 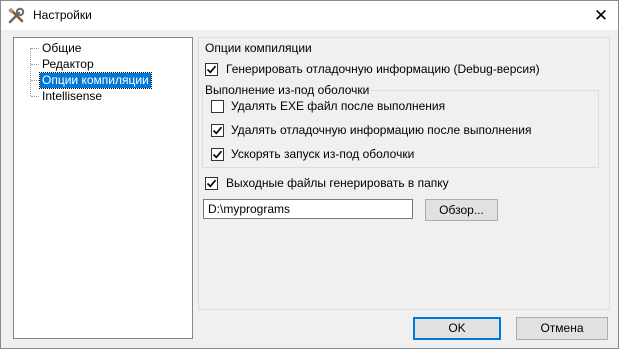 I want to click on close-button: ✕, so click(x=601, y=15).